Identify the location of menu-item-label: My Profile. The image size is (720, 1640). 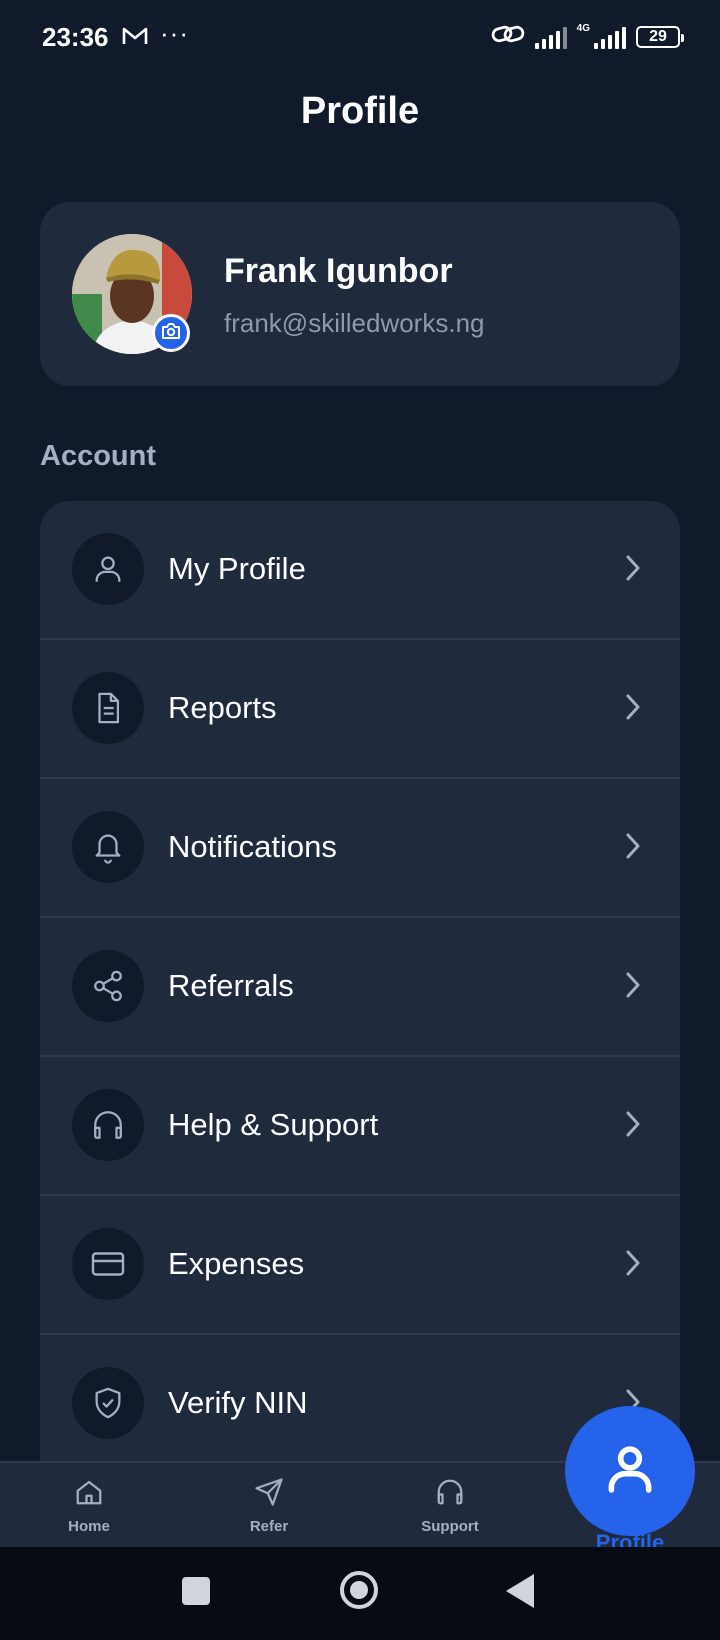
(237, 568).